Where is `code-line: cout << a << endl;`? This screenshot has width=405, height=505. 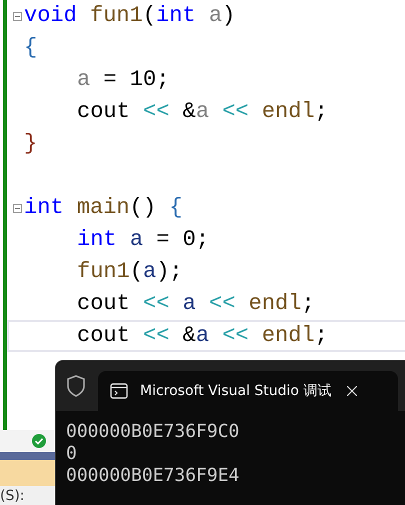 code-line: cout << a << endl; is located at coordinates (195, 304).